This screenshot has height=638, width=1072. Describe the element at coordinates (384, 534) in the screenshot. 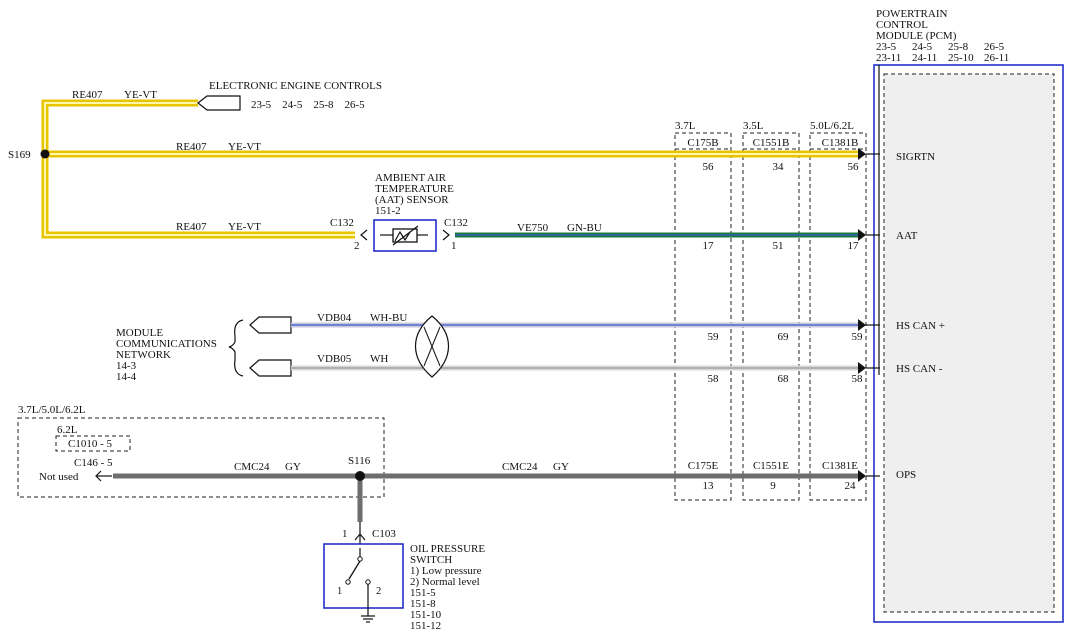

I see `c103-connector: C103` at that location.